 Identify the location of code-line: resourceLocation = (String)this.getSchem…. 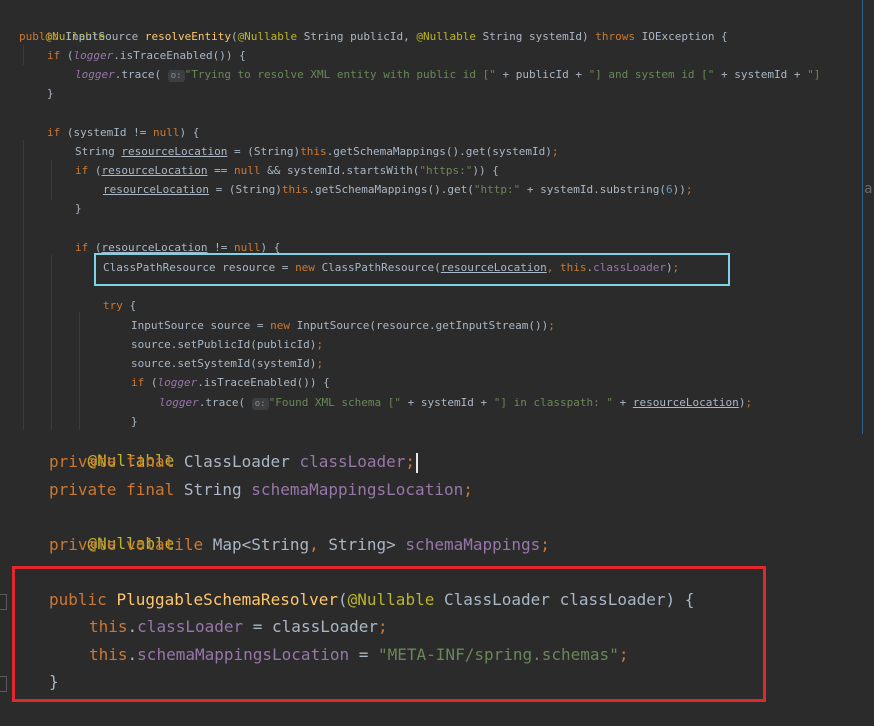
(397, 189).